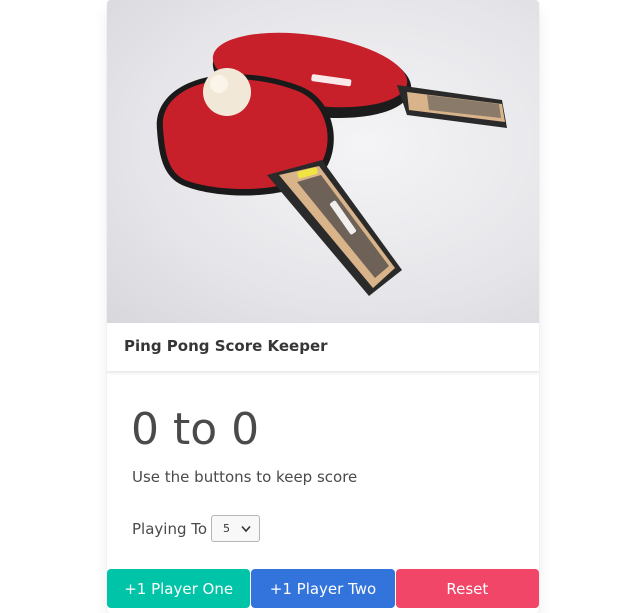  What do you see at coordinates (226, 346) in the screenshot?
I see `card-header-title: Ping Pong Score Keeper` at bounding box center [226, 346].